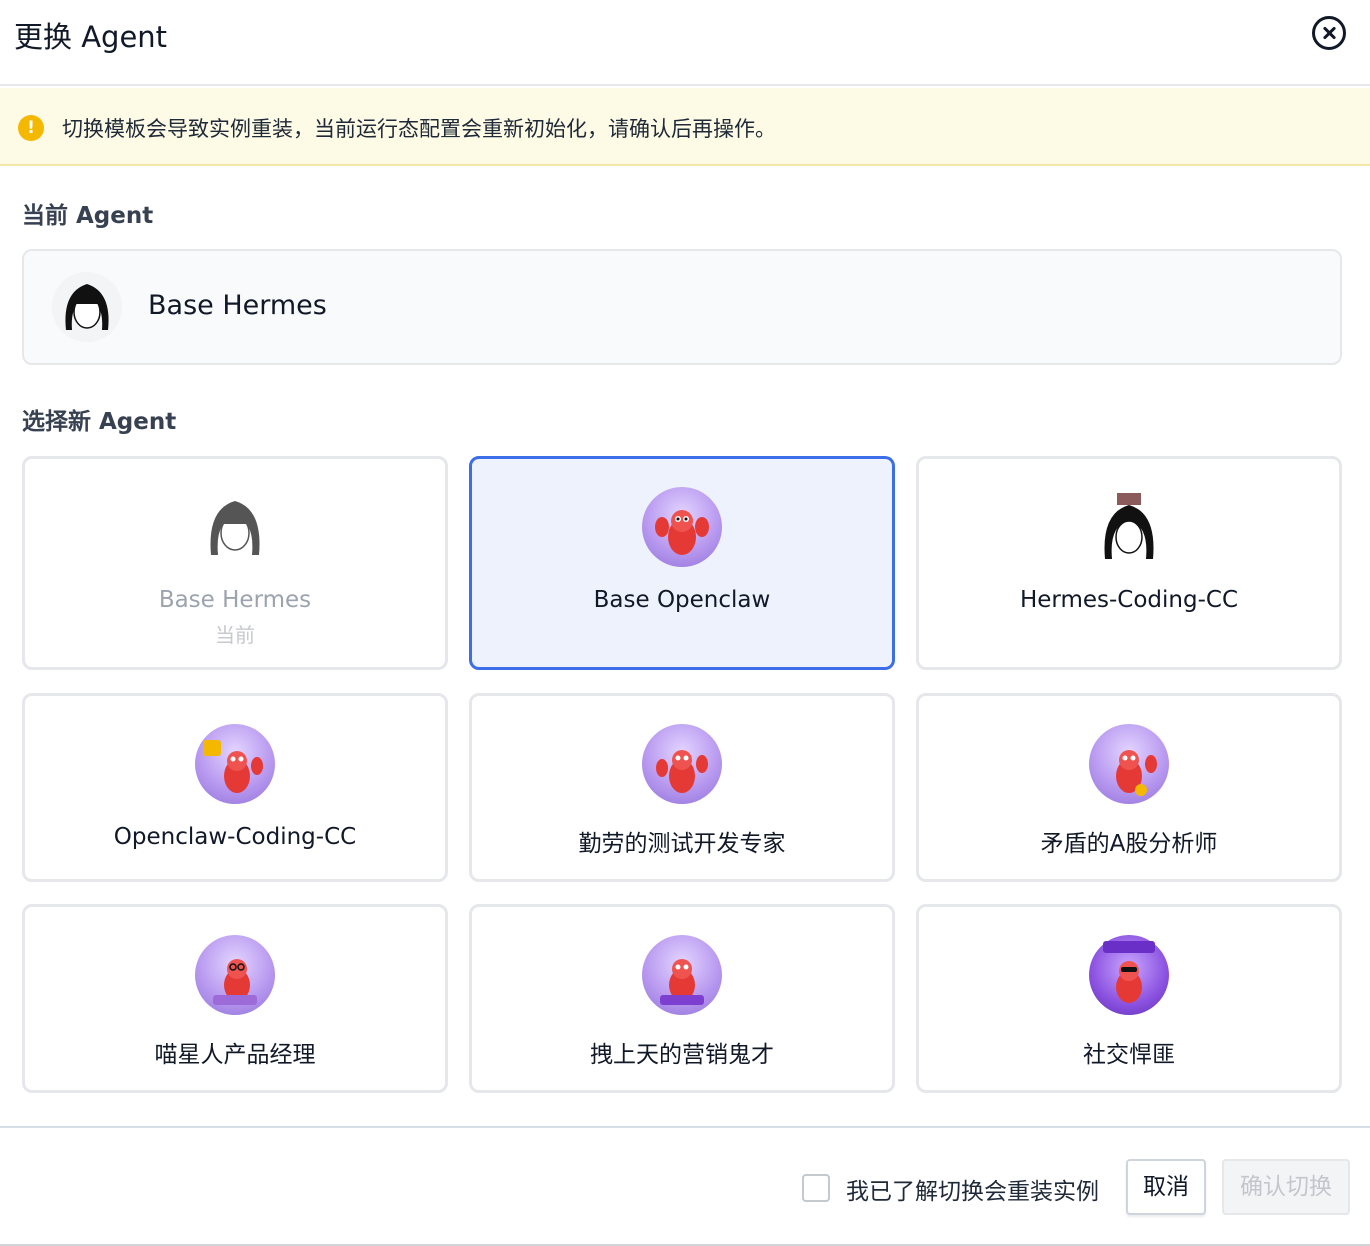 The width and height of the screenshot is (1370, 1246). Describe the element at coordinates (235, 527) in the screenshot. I see `hermes-avatar` at that location.